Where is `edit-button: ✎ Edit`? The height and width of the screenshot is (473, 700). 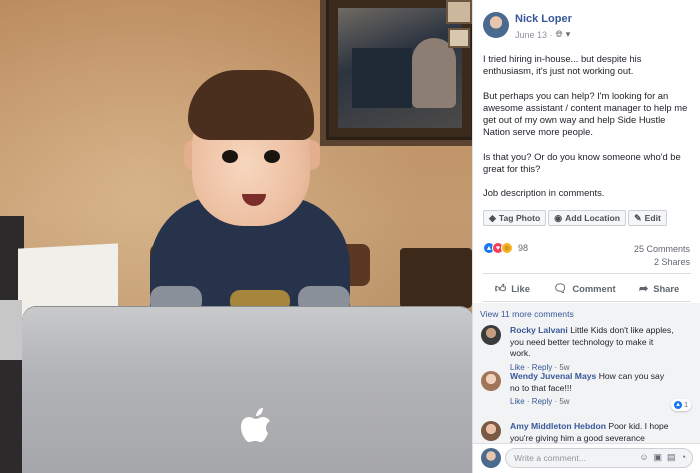 edit-button: ✎ Edit is located at coordinates (647, 218).